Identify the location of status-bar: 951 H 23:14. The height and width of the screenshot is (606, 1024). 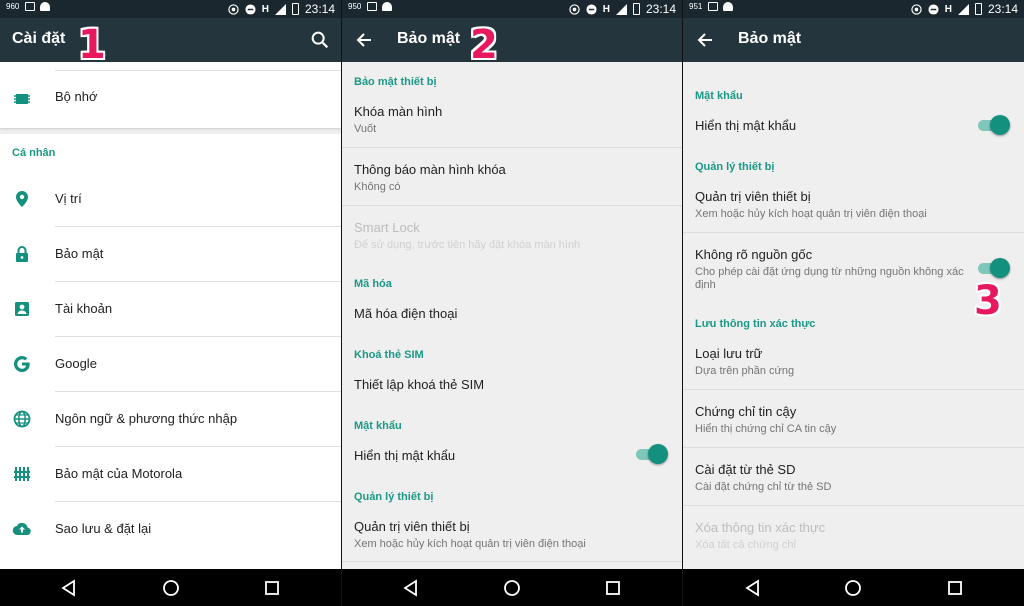
(853, 9).